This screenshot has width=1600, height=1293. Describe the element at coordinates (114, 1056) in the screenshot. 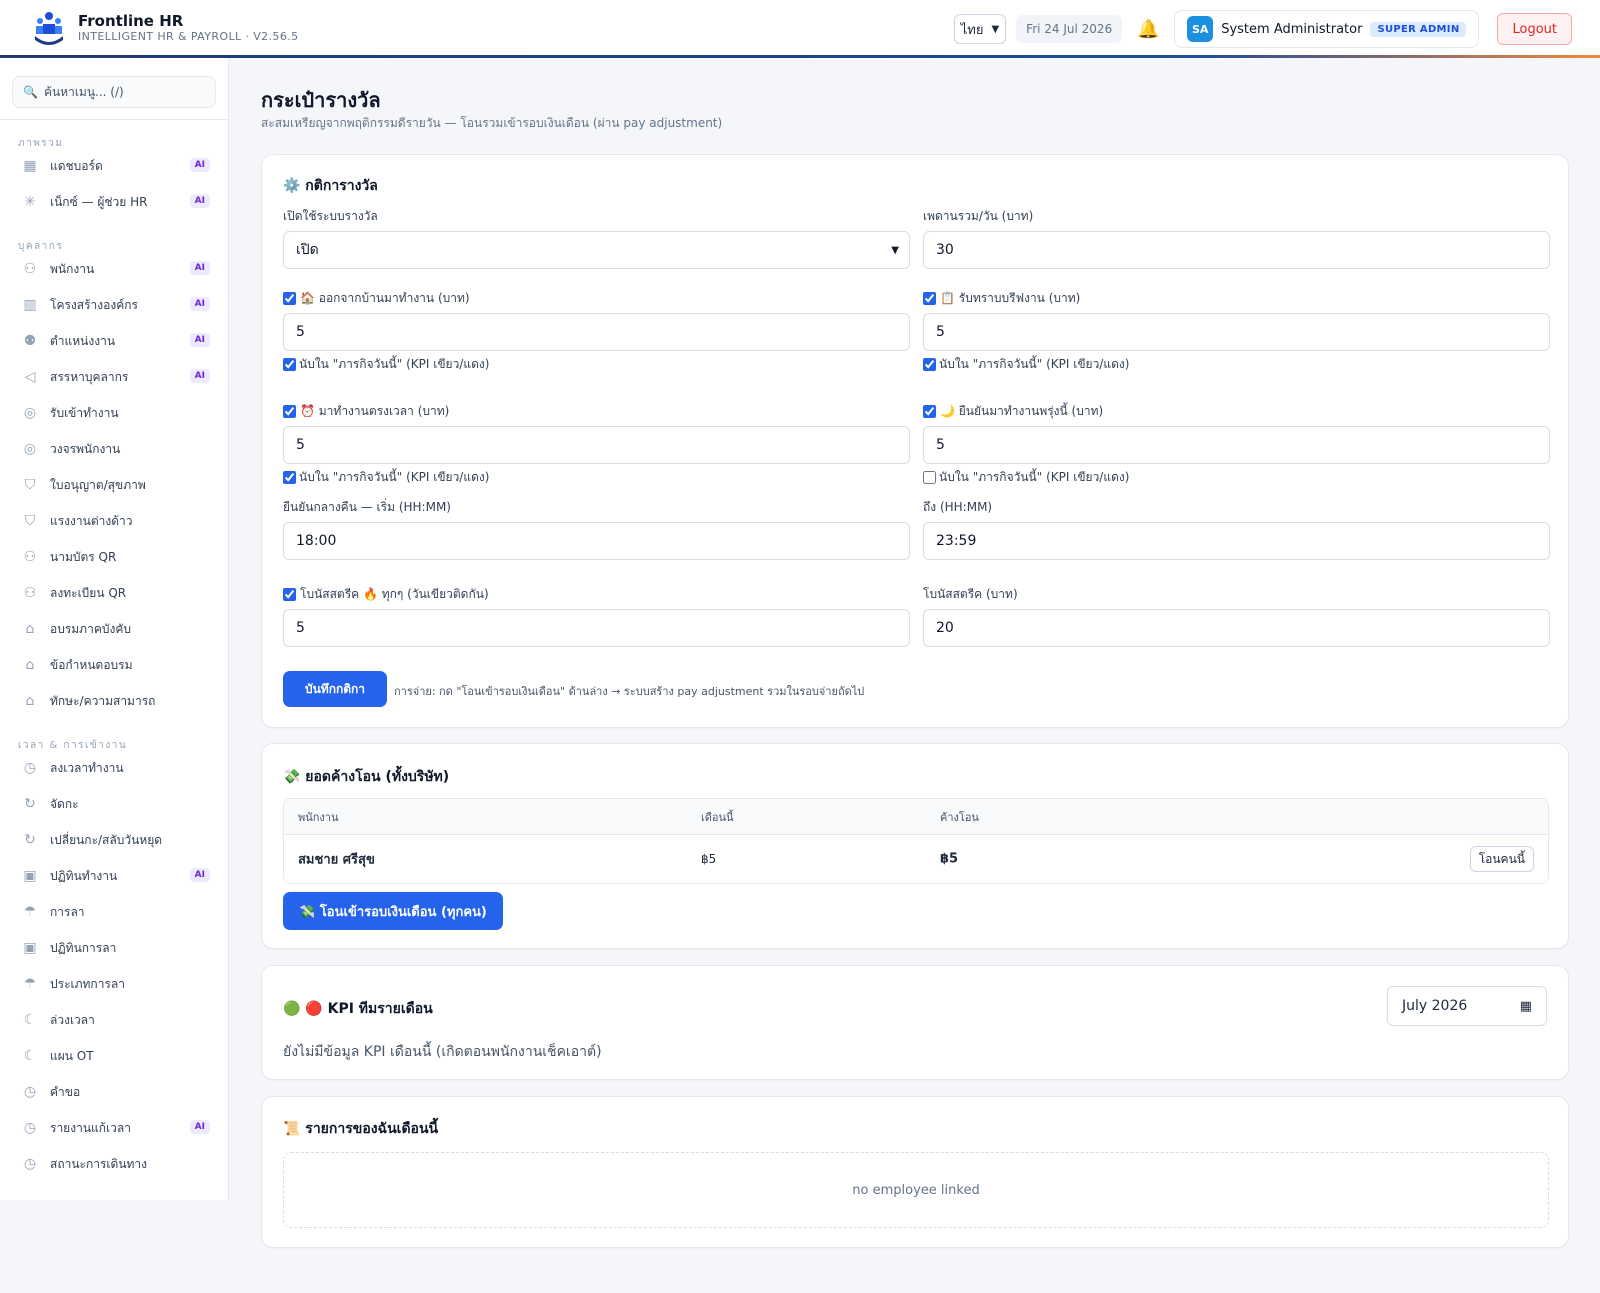

I see `sidebar-item: ☾ แผน OT` at that location.